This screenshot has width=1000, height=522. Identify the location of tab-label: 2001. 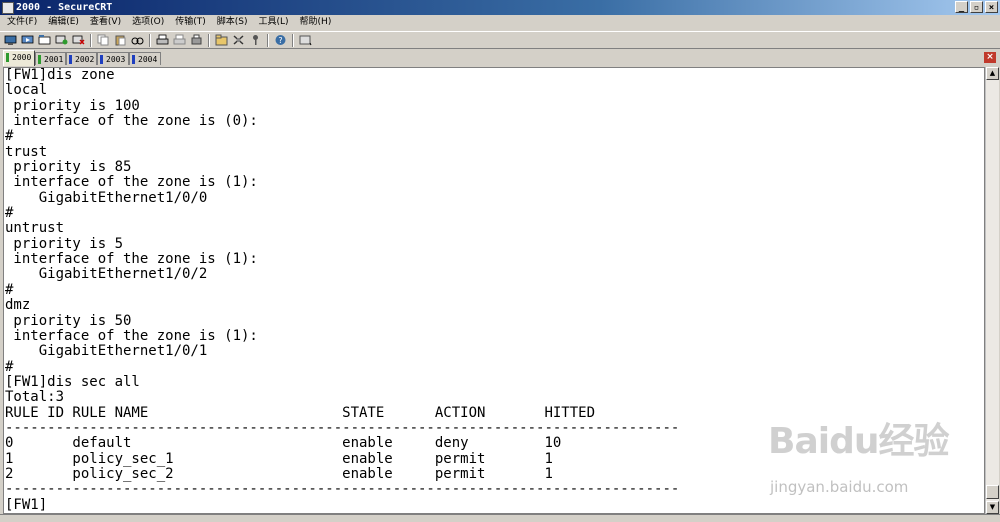
(54, 59).